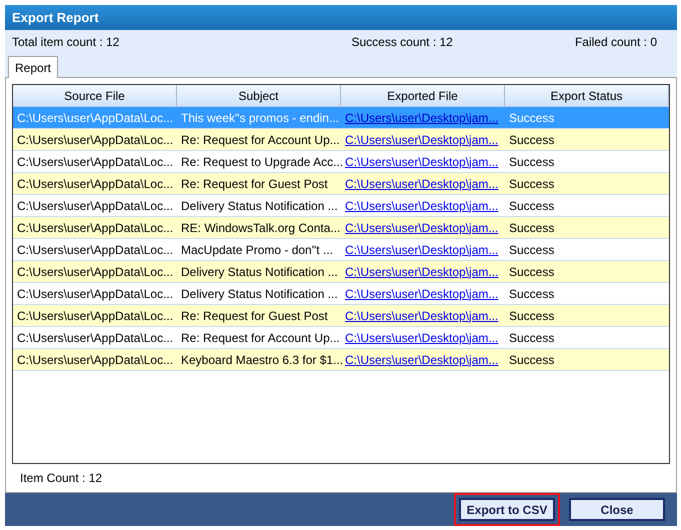 This screenshot has height=530, width=681. Describe the element at coordinates (402, 43) in the screenshot. I see `success-count: Success count : 12` at that location.